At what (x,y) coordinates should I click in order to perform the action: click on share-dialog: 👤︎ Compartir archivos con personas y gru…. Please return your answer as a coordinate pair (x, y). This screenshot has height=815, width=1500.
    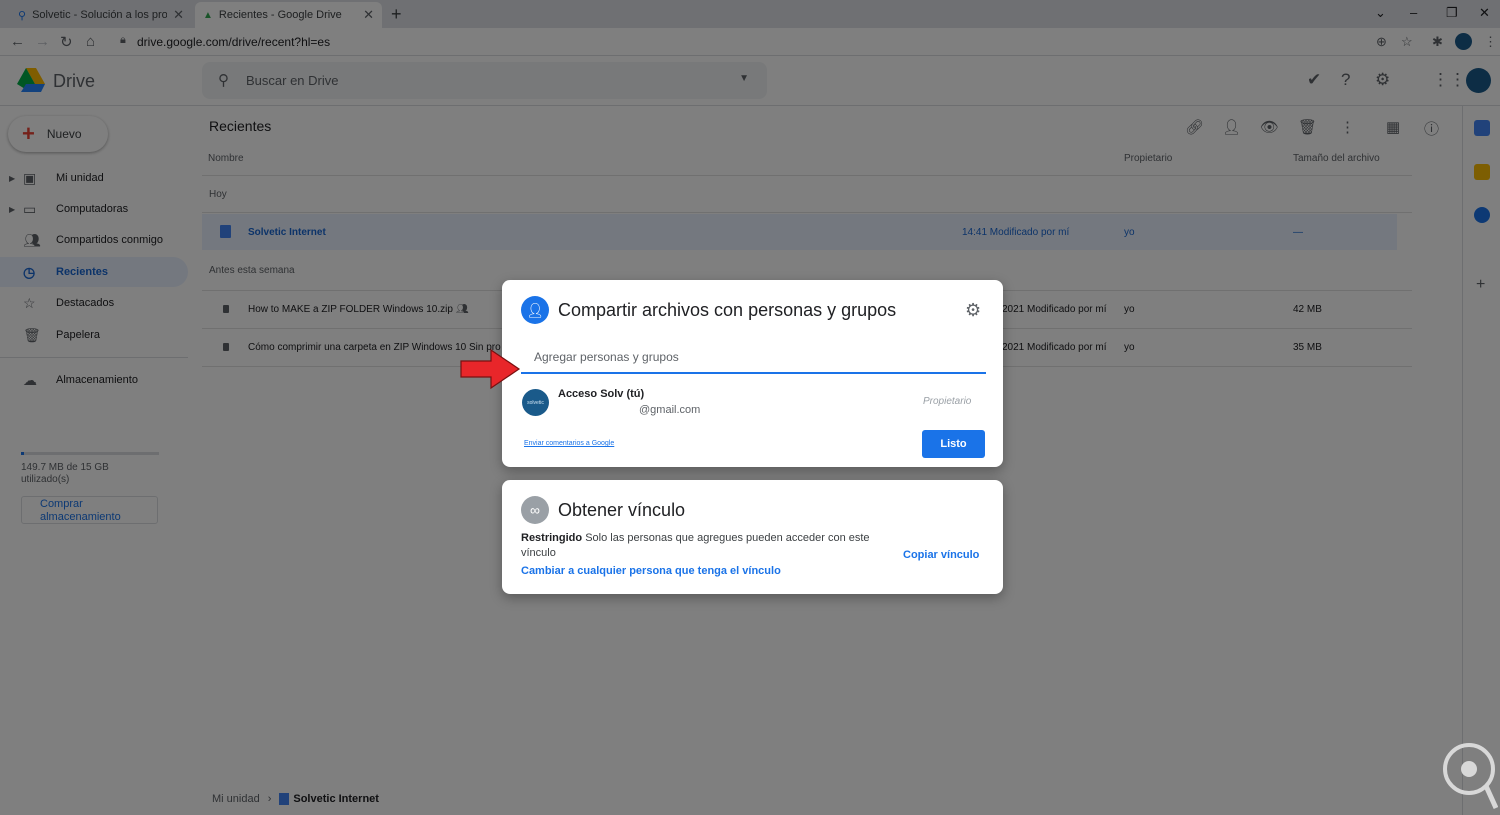
    Looking at the image, I should click on (752, 373).